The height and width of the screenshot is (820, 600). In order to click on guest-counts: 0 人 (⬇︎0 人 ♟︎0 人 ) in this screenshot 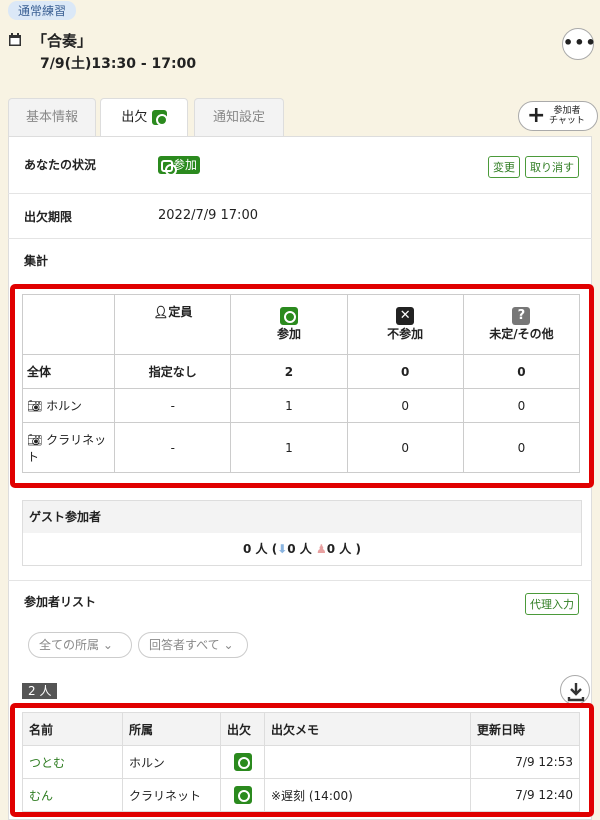, I will do `click(302, 549)`.